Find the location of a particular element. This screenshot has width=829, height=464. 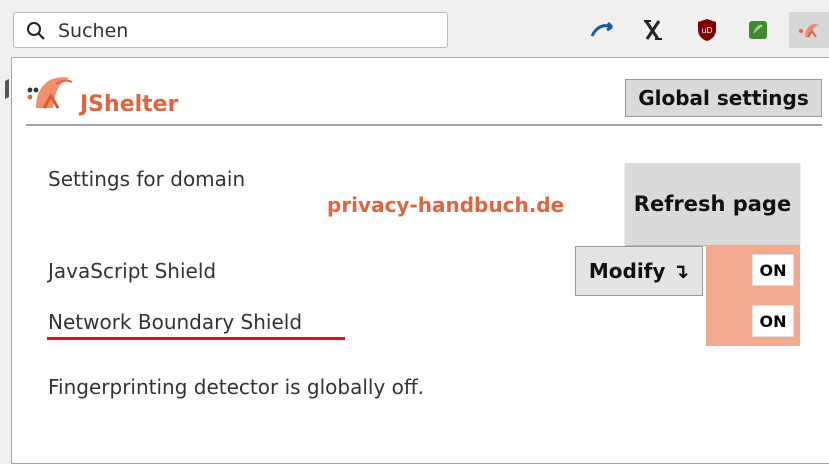

javascript-shield-toggle: ON is located at coordinates (773, 270).